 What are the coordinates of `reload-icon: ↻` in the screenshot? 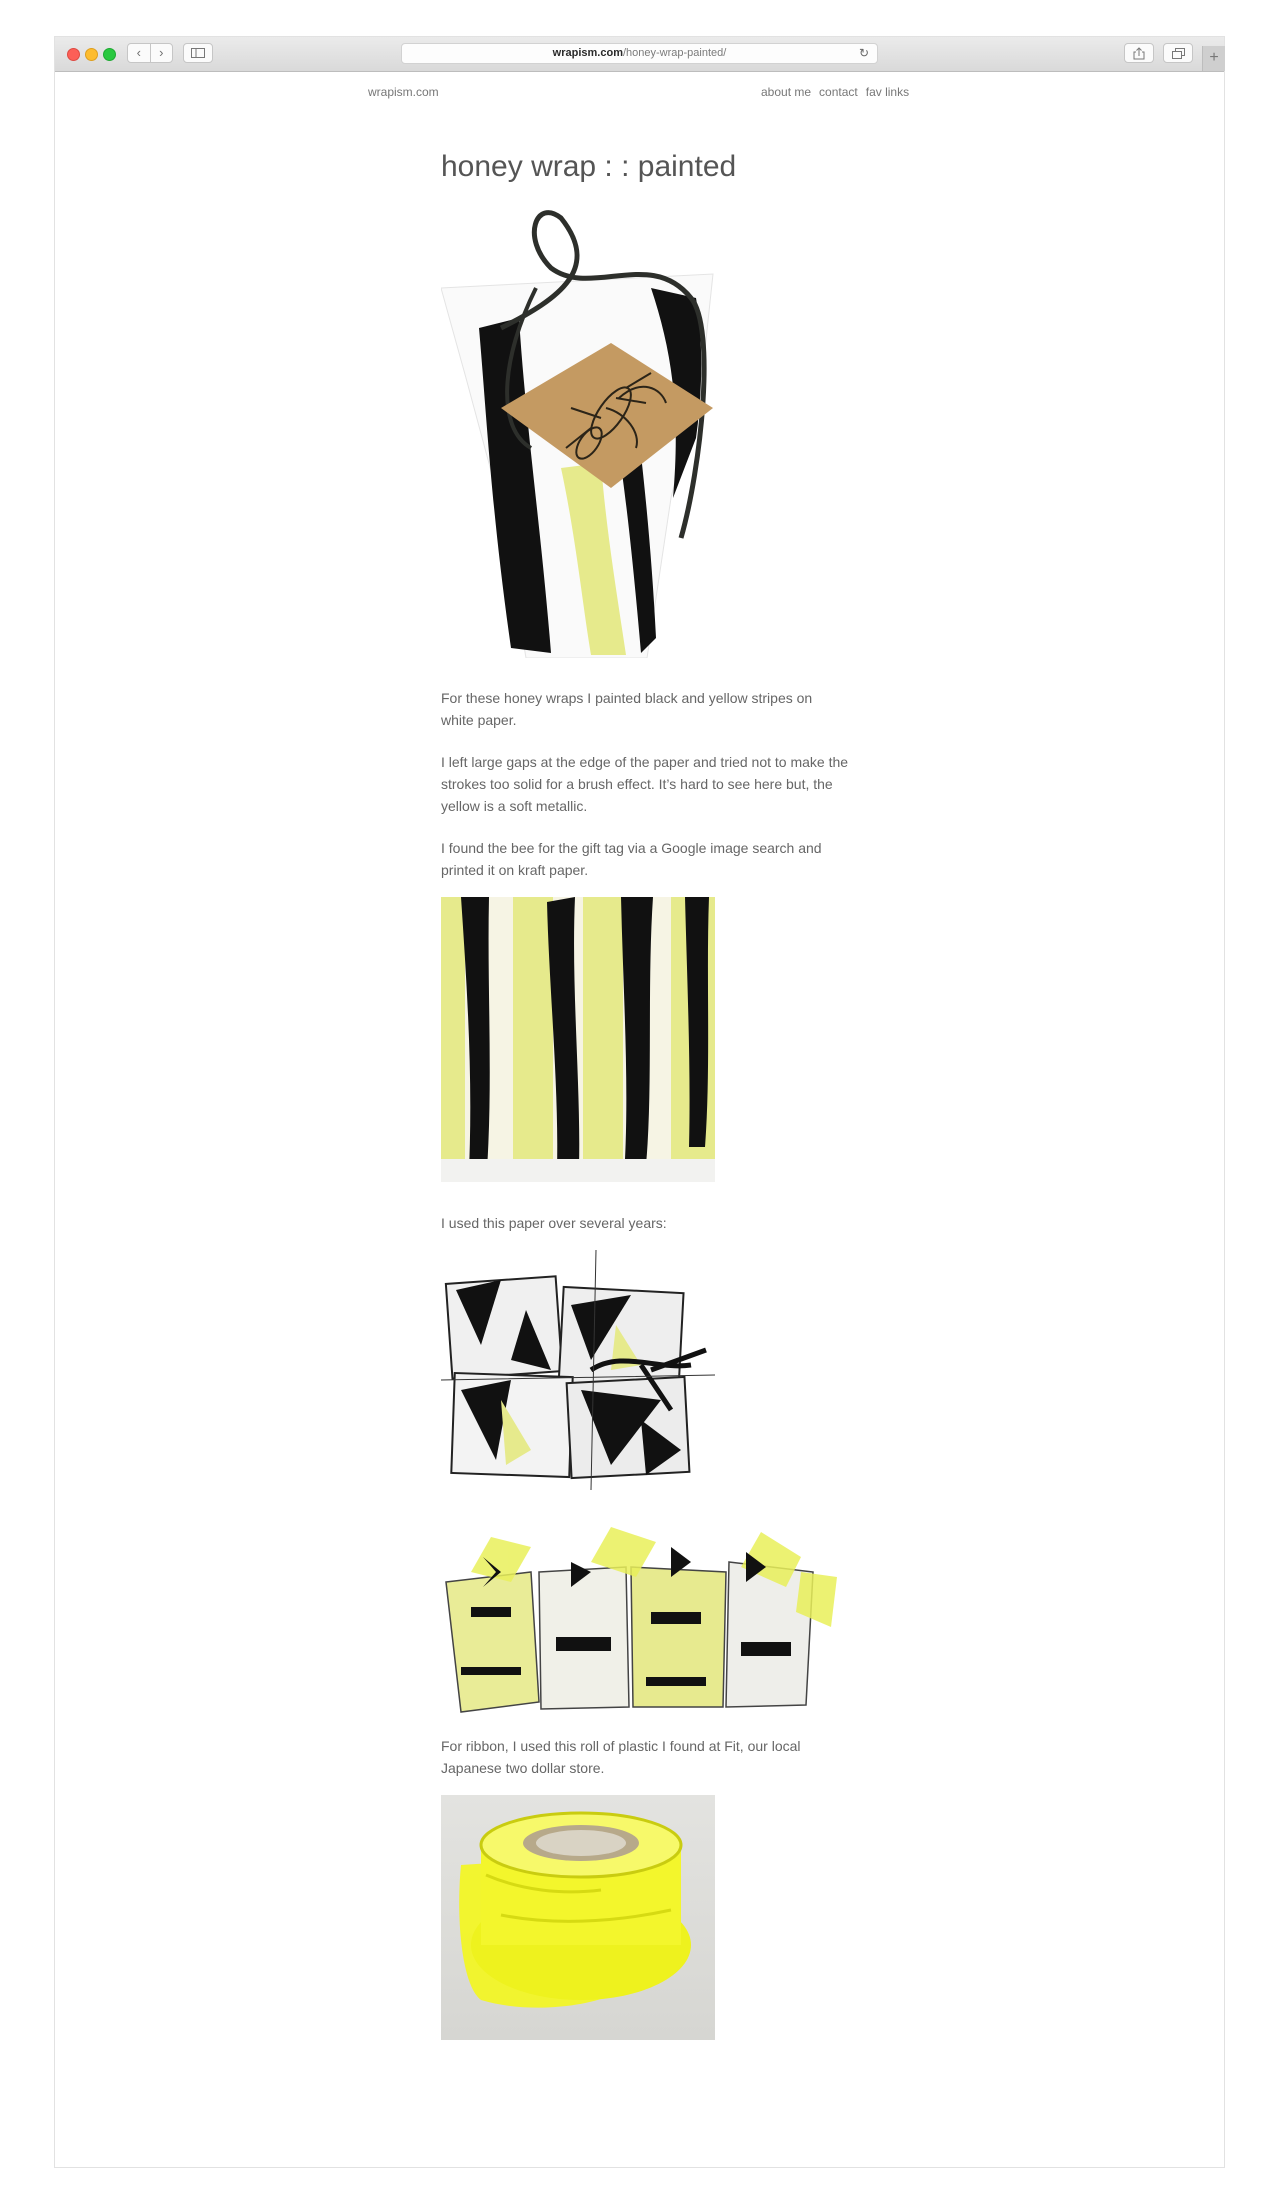 It's located at (864, 53).